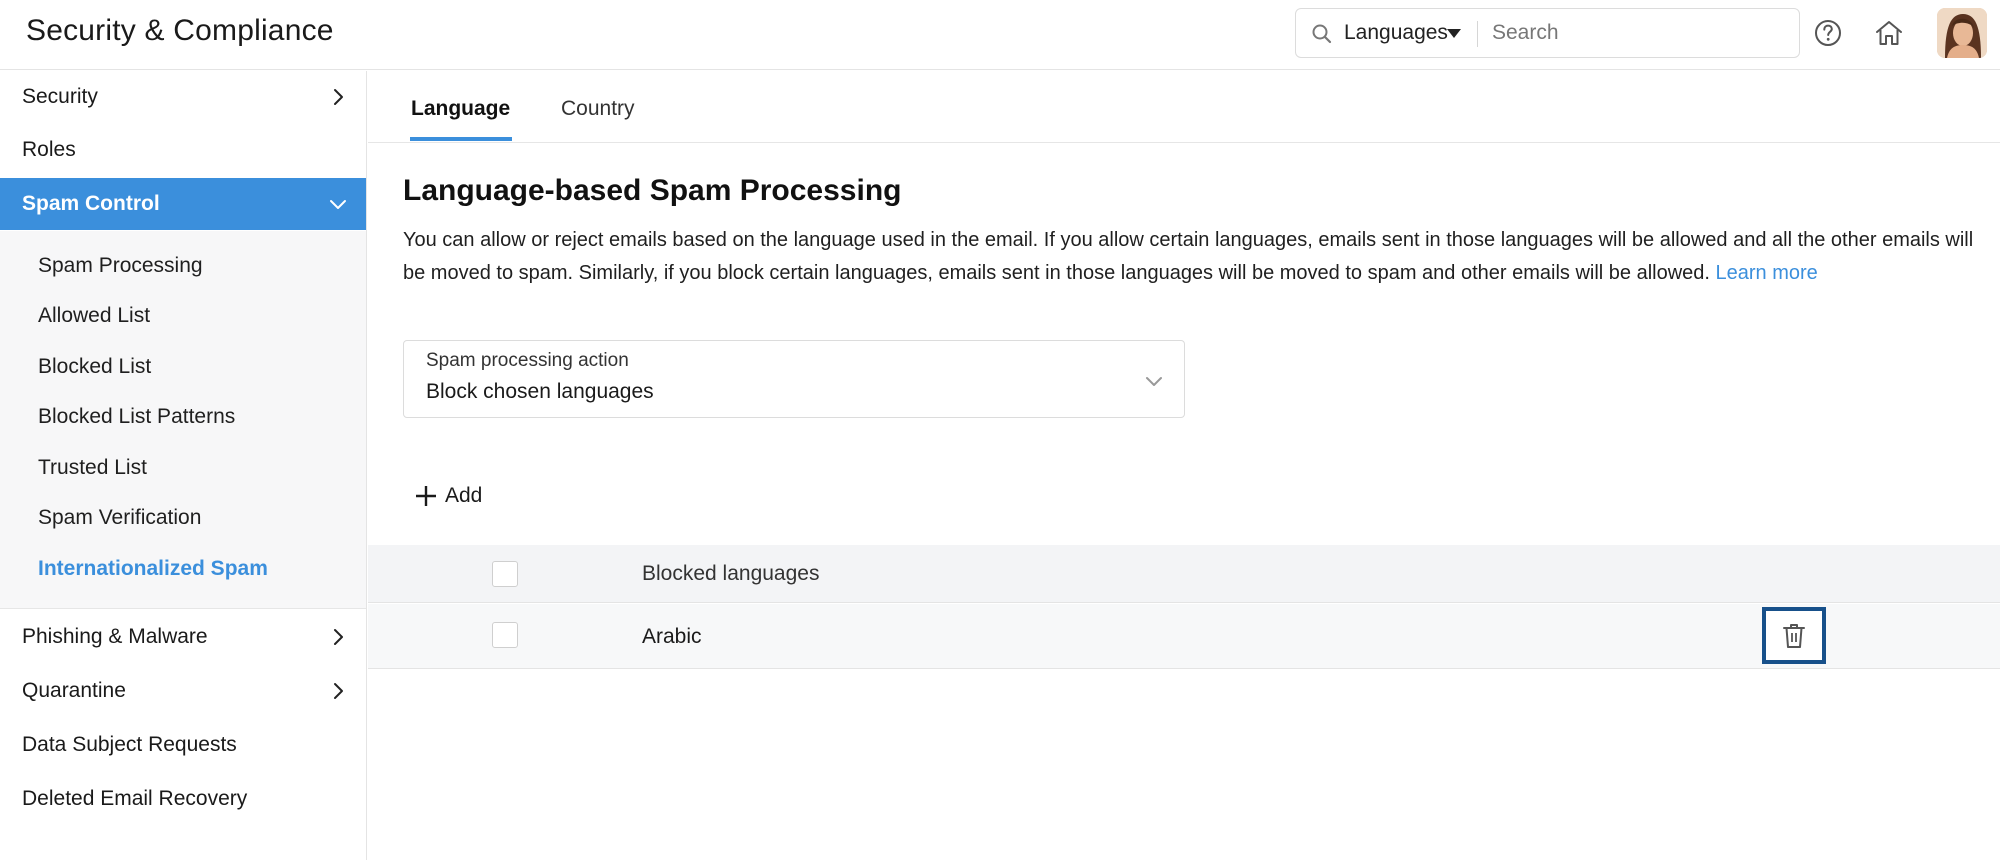 The height and width of the screenshot is (860, 2000). I want to click on search-input, so click(1639, 33).